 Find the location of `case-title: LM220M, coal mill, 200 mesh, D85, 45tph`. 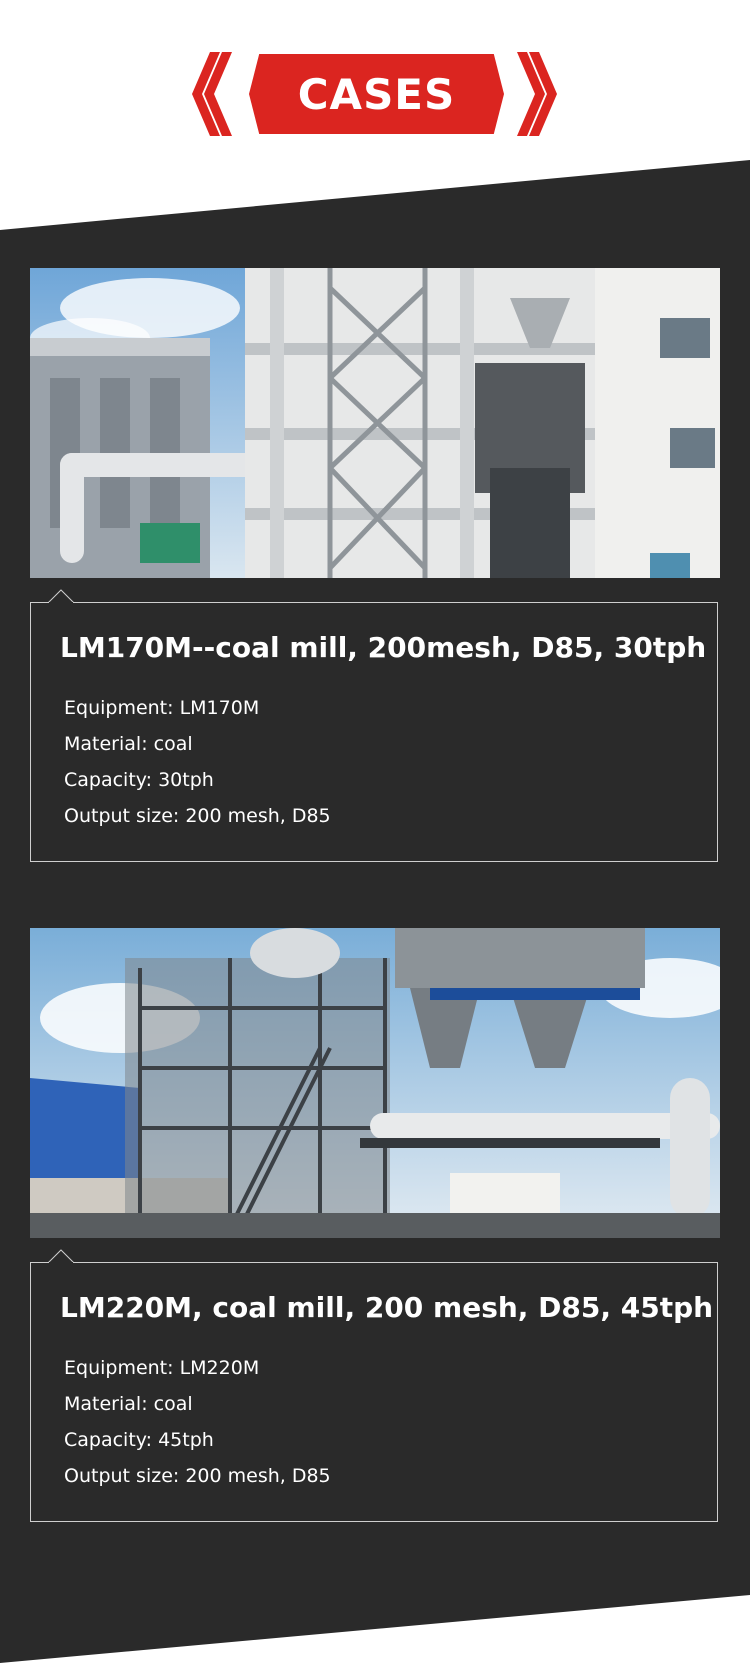

case-title: LM220M, coal mill, 200 mesh, D85, 45tph is located at coordinates (387, 1307).